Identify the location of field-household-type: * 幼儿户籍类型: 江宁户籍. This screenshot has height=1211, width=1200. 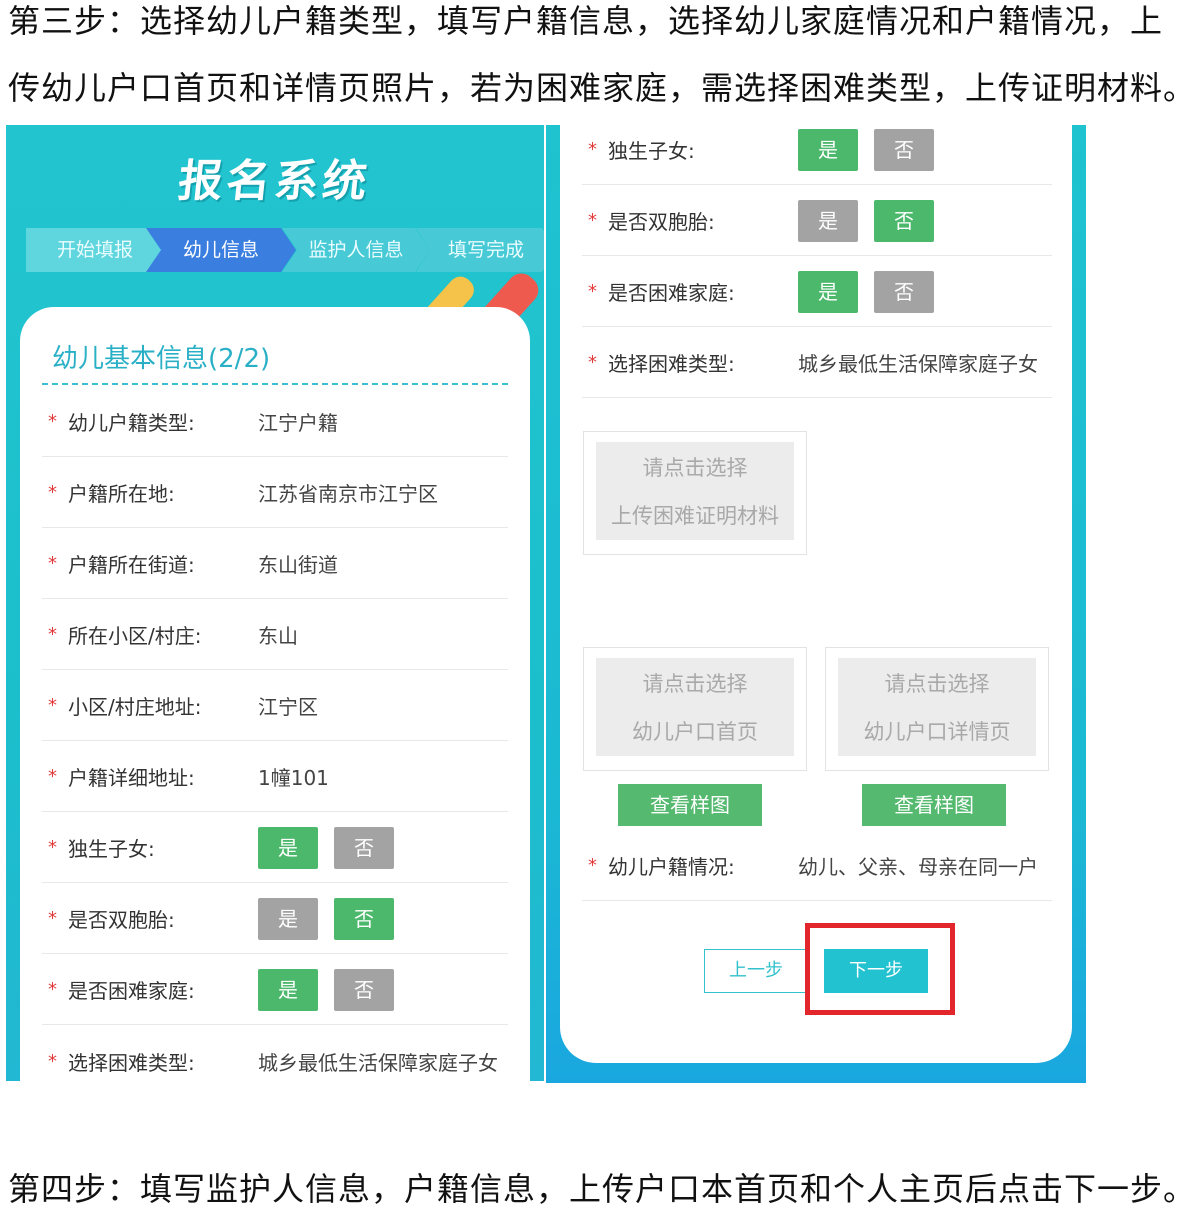
(275, 422).